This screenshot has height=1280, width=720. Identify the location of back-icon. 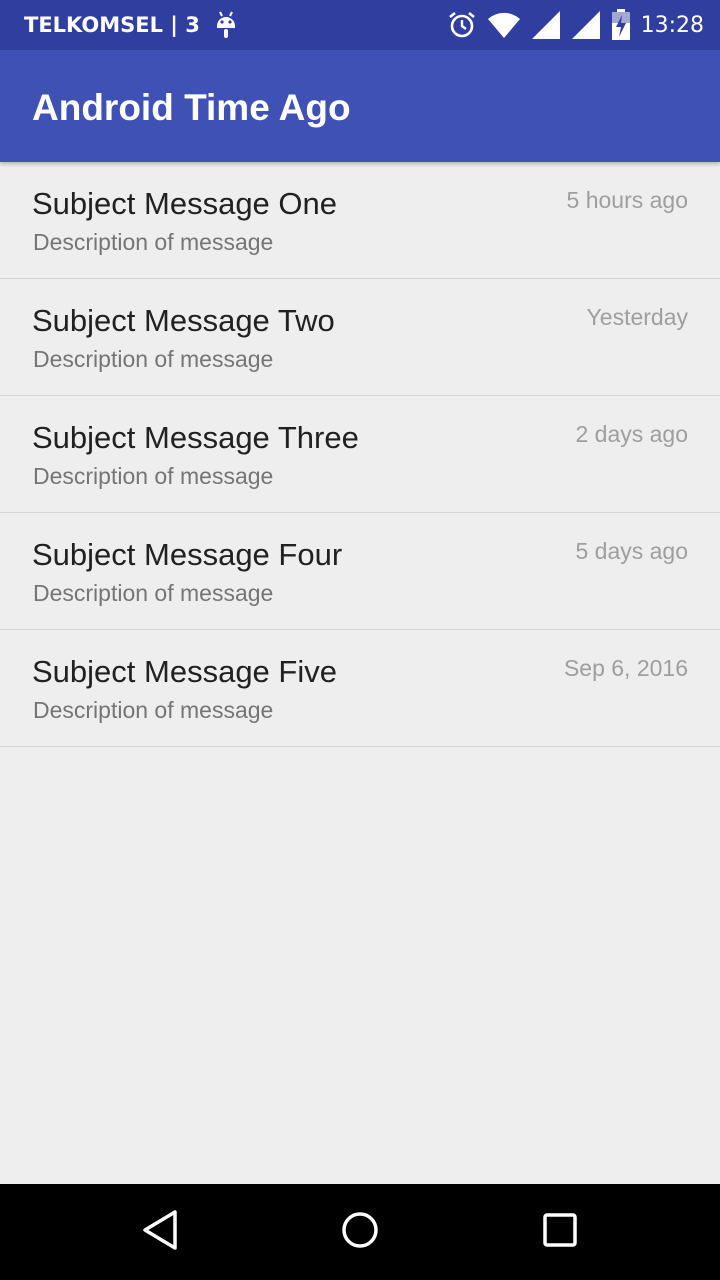
(160, 1232).